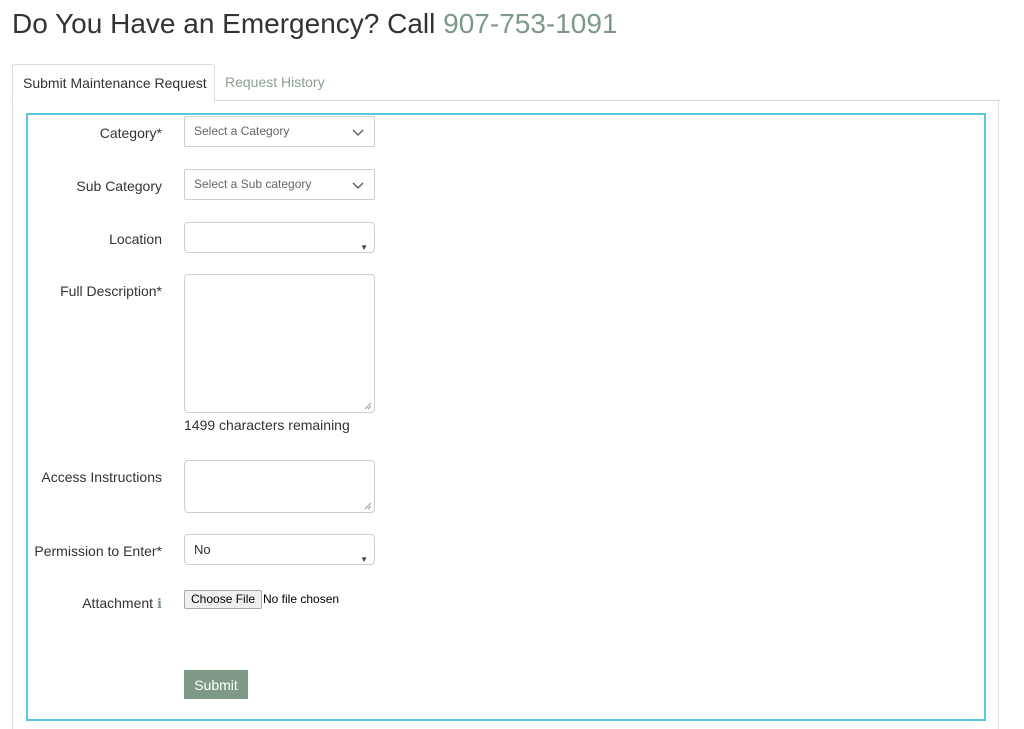 The image size is (1024, 729). I want to click on category-select: Select a Category, so click(279, 131).